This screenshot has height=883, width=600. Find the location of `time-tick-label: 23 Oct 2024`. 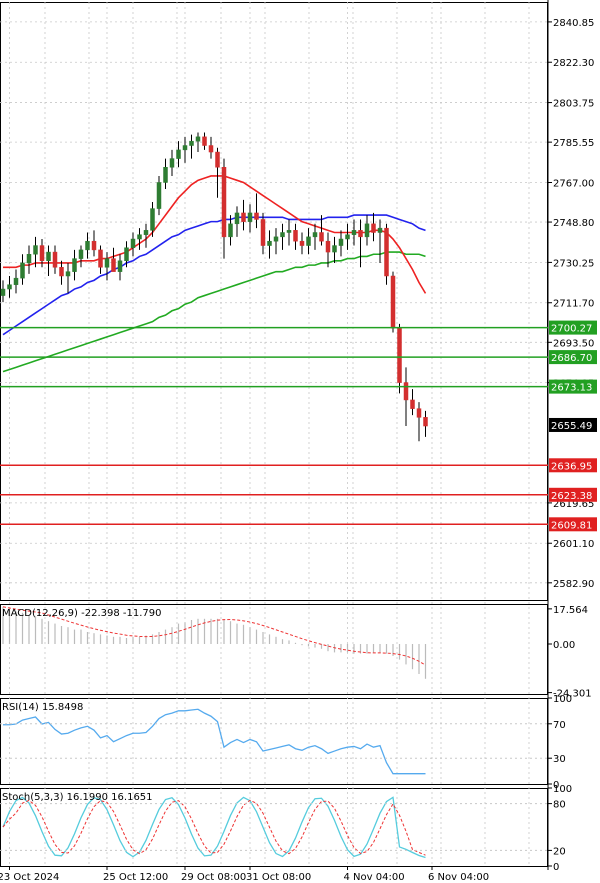

time-tick-label: 23 Oct 2024 is located at coordinates (29, 877).